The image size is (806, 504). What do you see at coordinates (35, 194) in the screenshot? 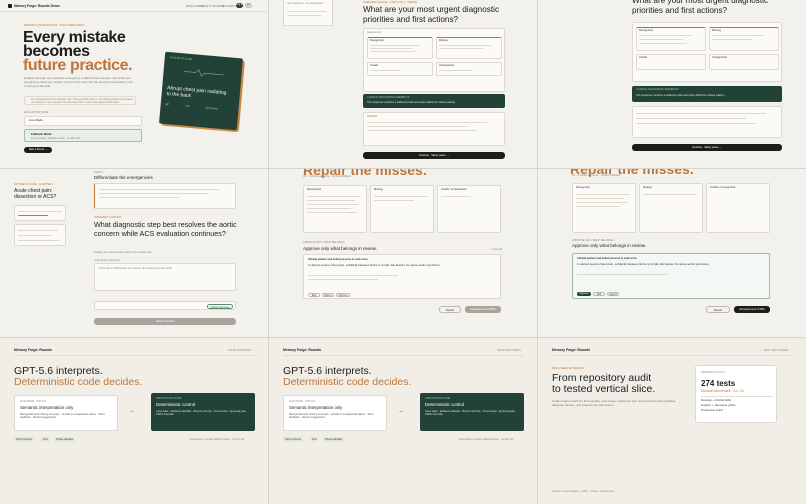
I see `case-title: Acute chest pain: dissection or ACS?` at bounding box center [35, 194].